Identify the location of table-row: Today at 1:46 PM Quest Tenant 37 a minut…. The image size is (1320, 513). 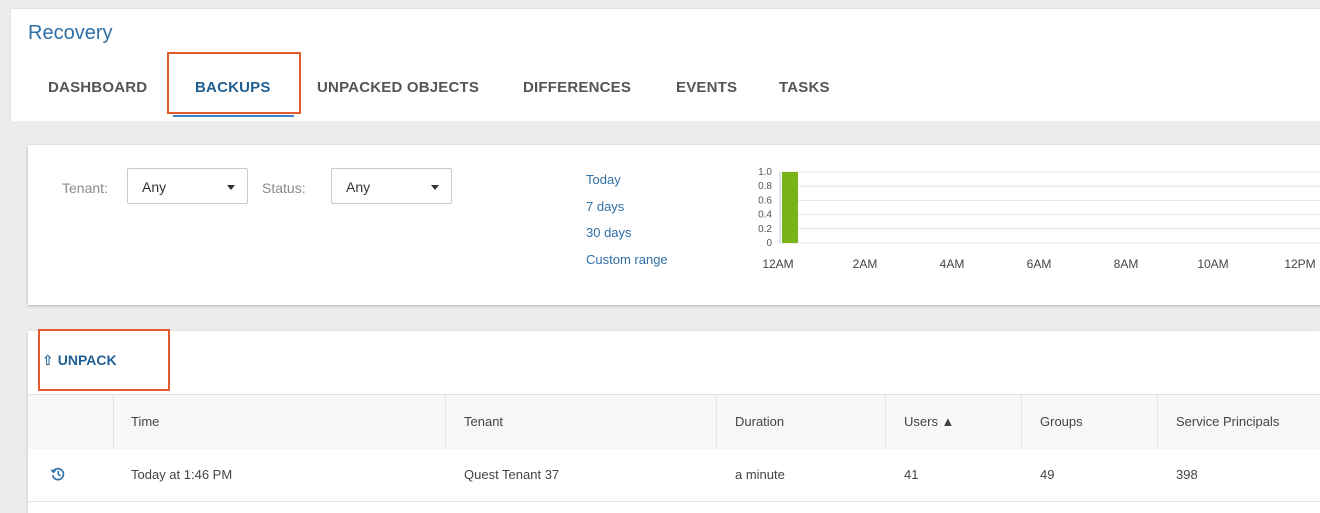
(674, 475).